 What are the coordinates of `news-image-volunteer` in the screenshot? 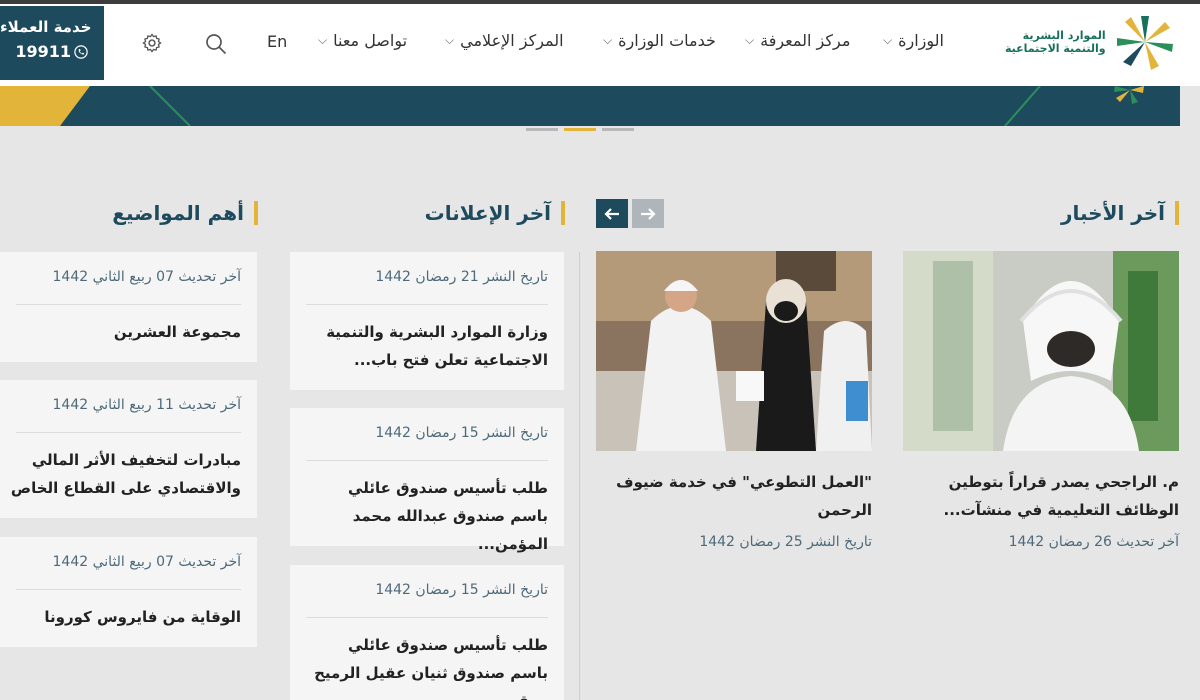 It's located at (734, 351).